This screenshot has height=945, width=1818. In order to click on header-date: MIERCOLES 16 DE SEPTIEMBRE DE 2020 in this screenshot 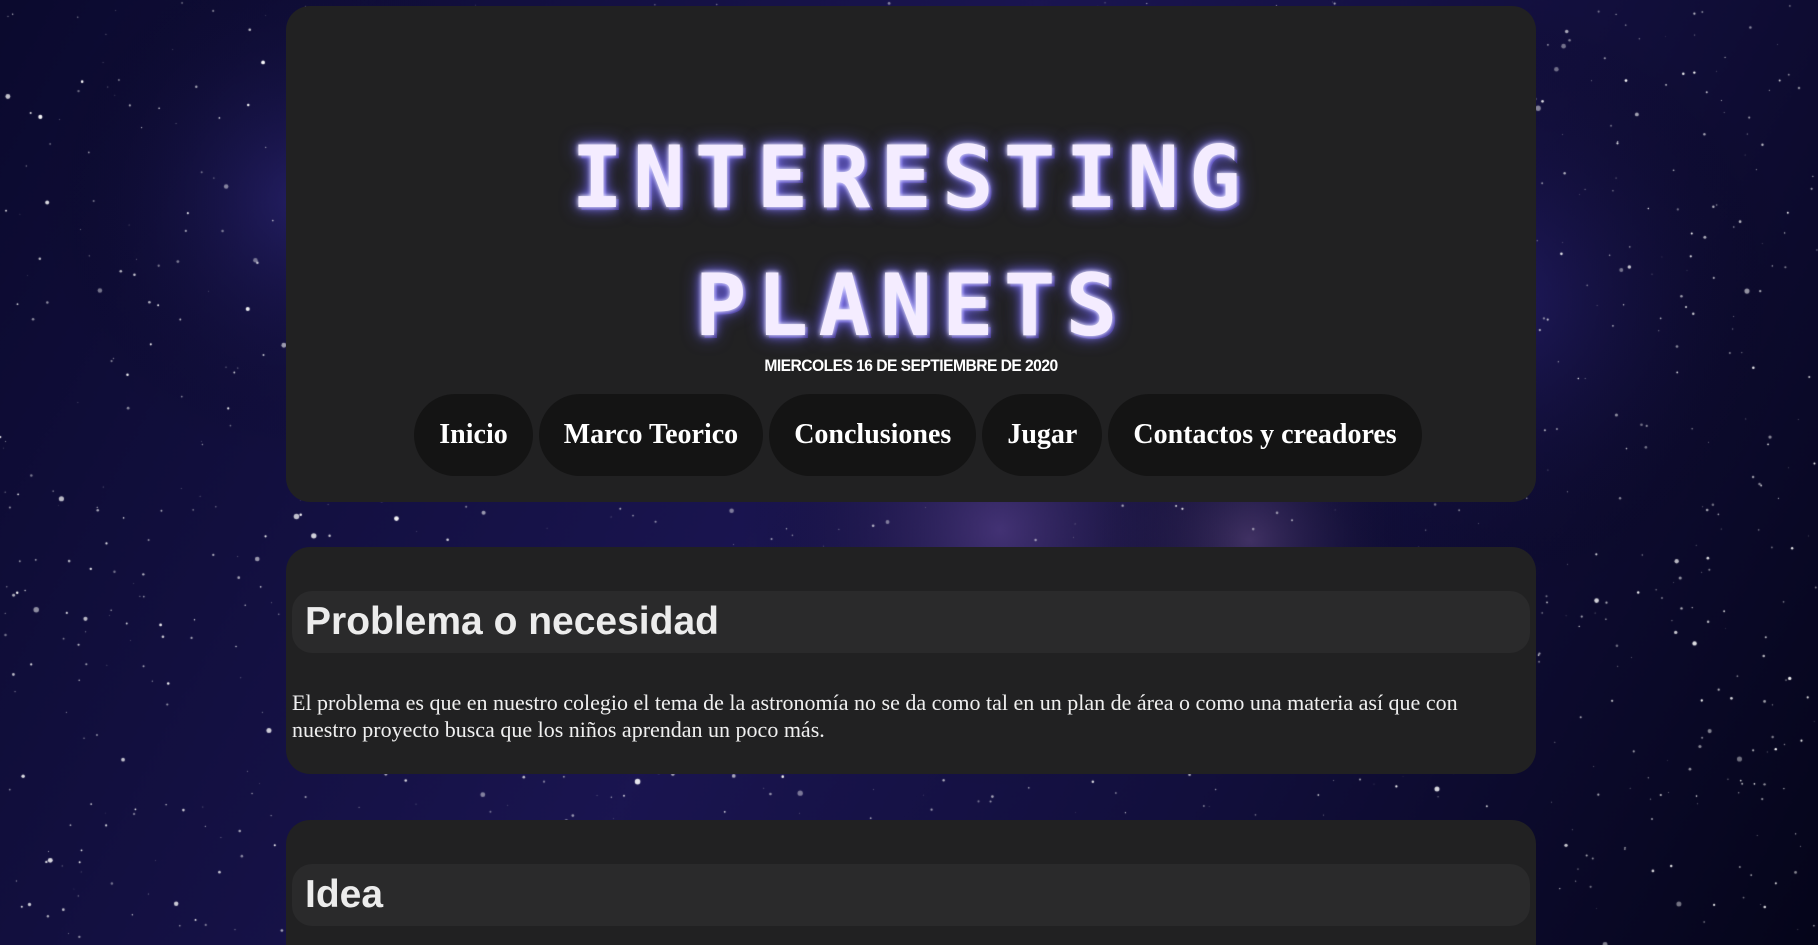, I will do `click(911, 365)`.